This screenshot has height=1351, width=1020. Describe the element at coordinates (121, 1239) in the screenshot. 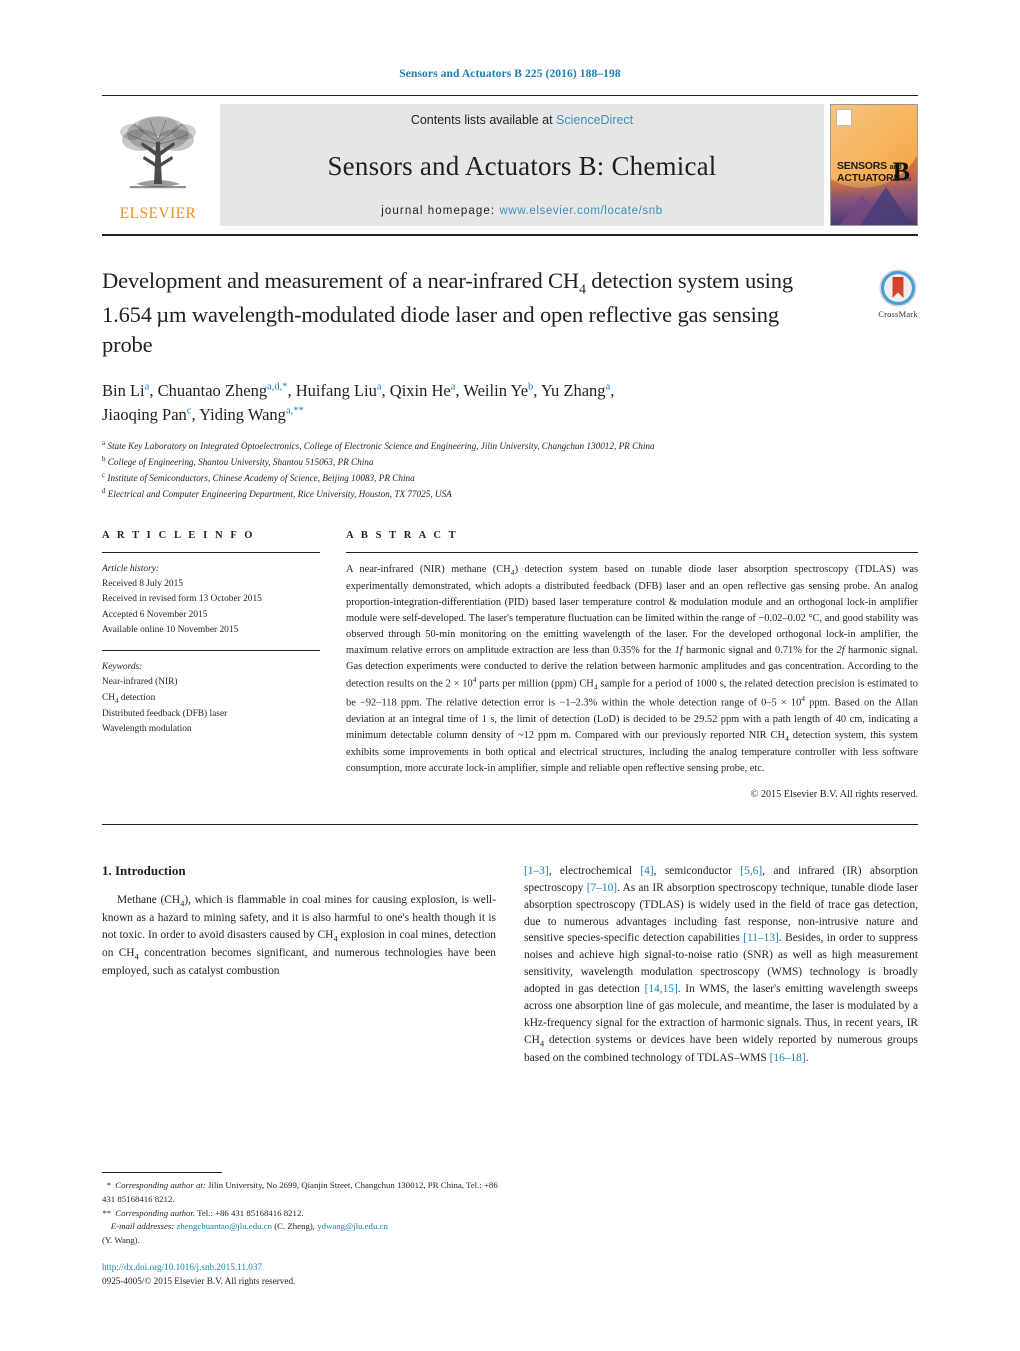

I see `email-owner-2: (Y. Wang).` at that location.